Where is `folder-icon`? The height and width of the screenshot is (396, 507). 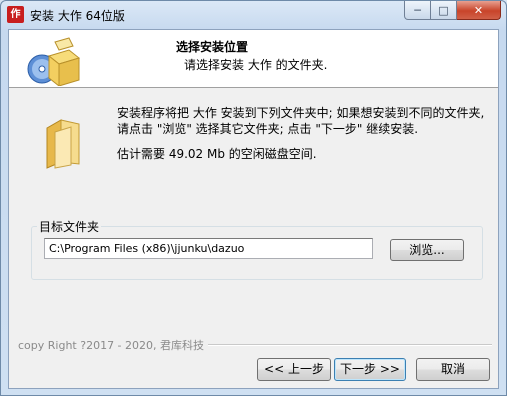
folder-icon is located at coordinates (63, 144).